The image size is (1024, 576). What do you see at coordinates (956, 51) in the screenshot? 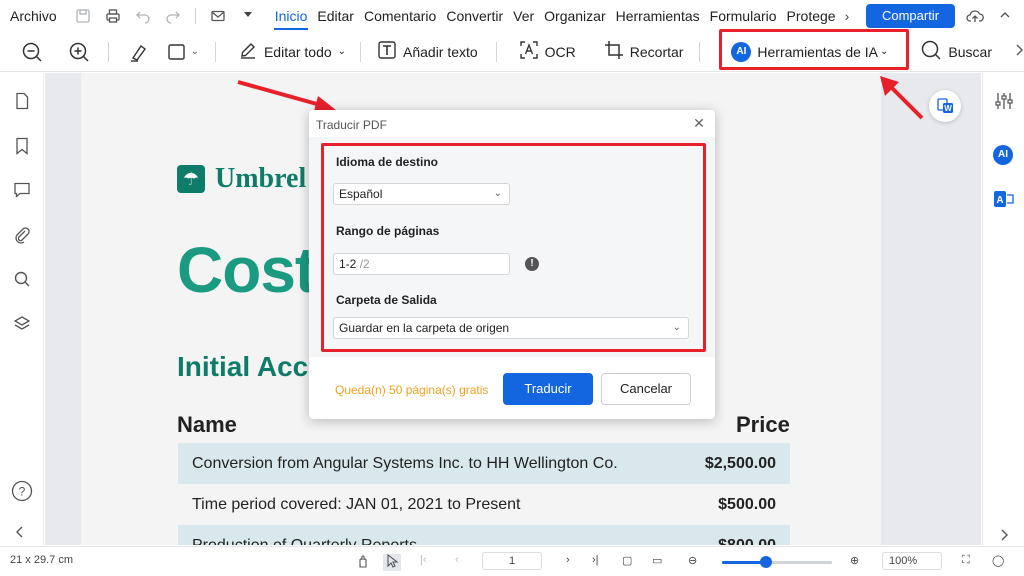
I see `search-button: Buscar` at bounding box center [956, 51].